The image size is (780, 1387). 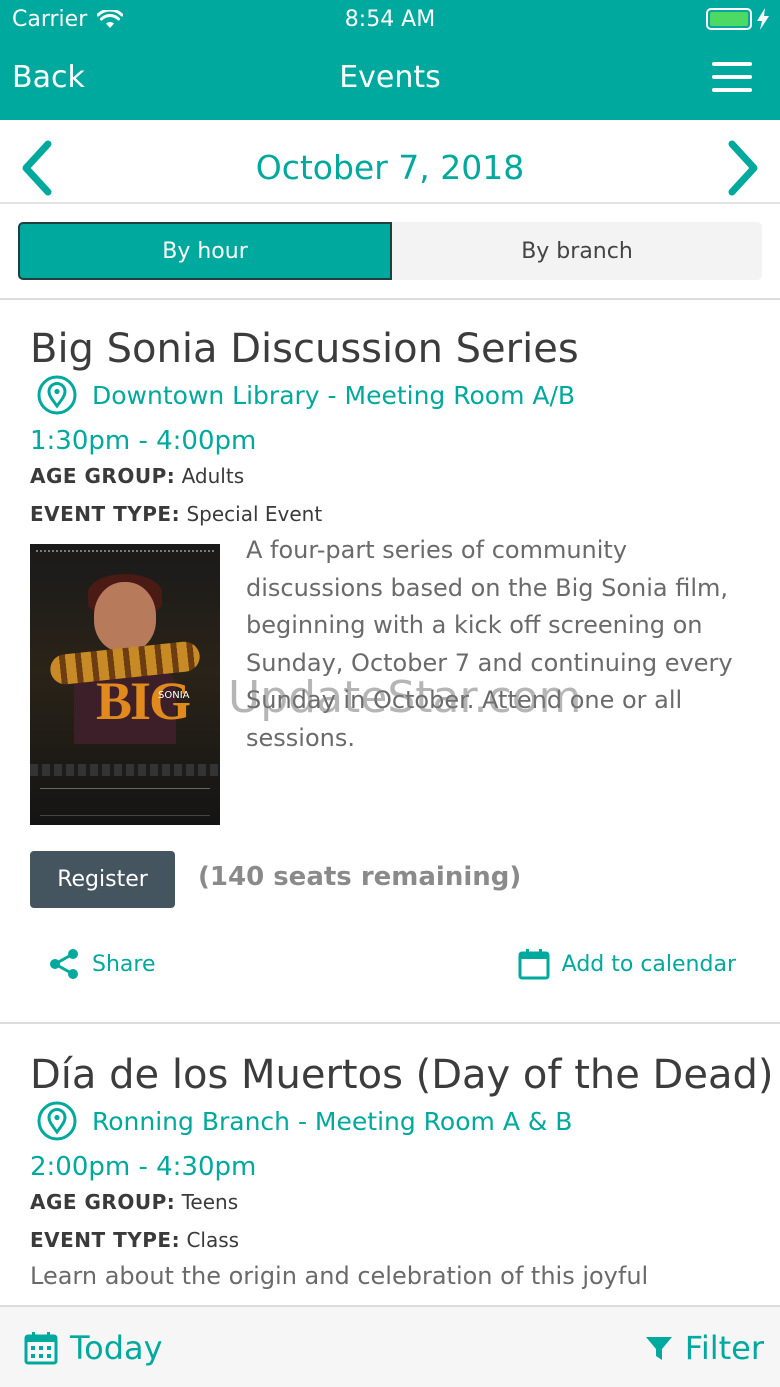 I want to click on add-to-calendar-button: Add to calendar, so click(x=627, y=964).